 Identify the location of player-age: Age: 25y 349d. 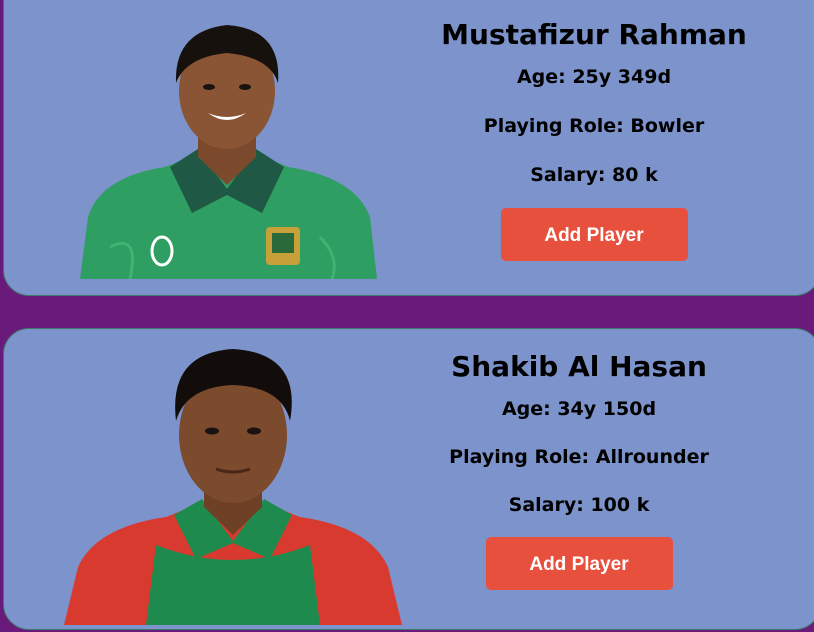
(594, 77).